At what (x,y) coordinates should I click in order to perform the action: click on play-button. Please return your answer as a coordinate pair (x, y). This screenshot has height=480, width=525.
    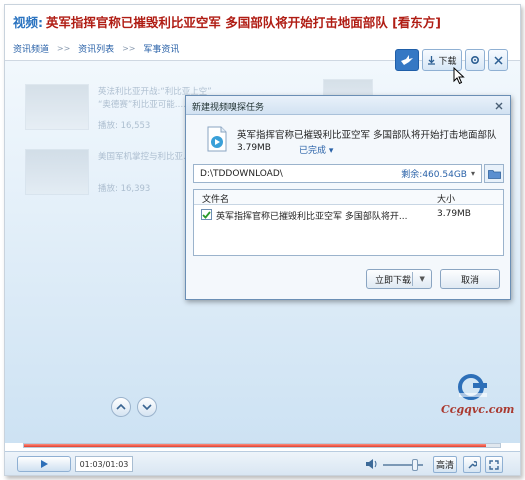
    Looking at the image, I should click on (44, 464).